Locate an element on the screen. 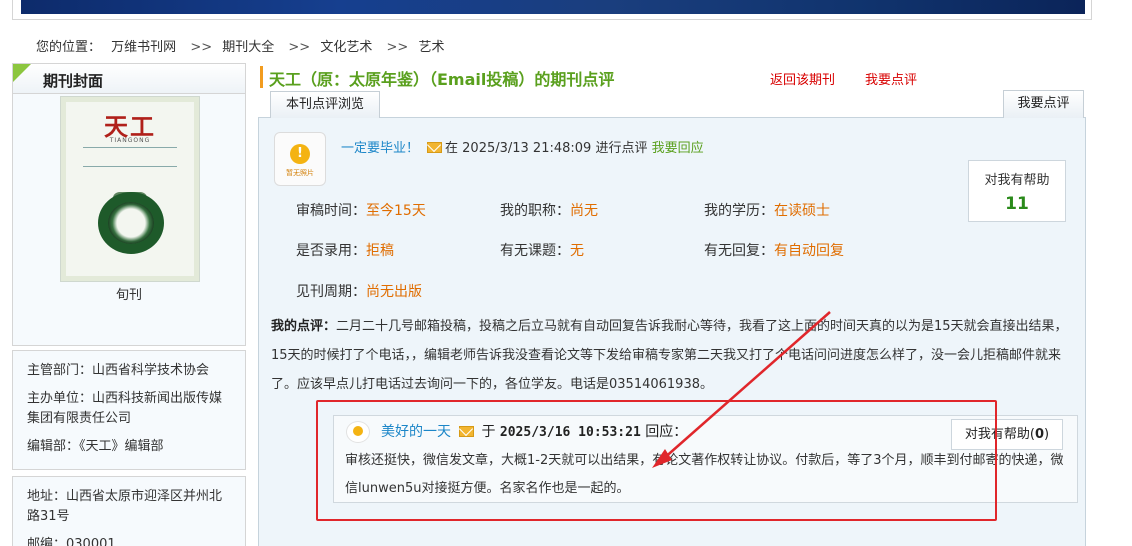 This screenshot has width=1132, height=546. annotation-arrow is located at coordinates (741, 389).